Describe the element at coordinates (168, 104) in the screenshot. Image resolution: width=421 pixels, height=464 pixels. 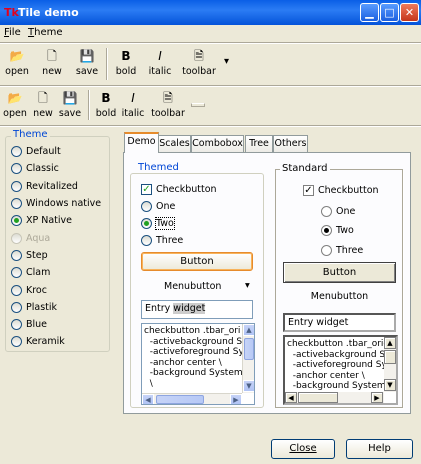
I see `toolbar2-toolbar-button: 🗎 toolbar` at that location.